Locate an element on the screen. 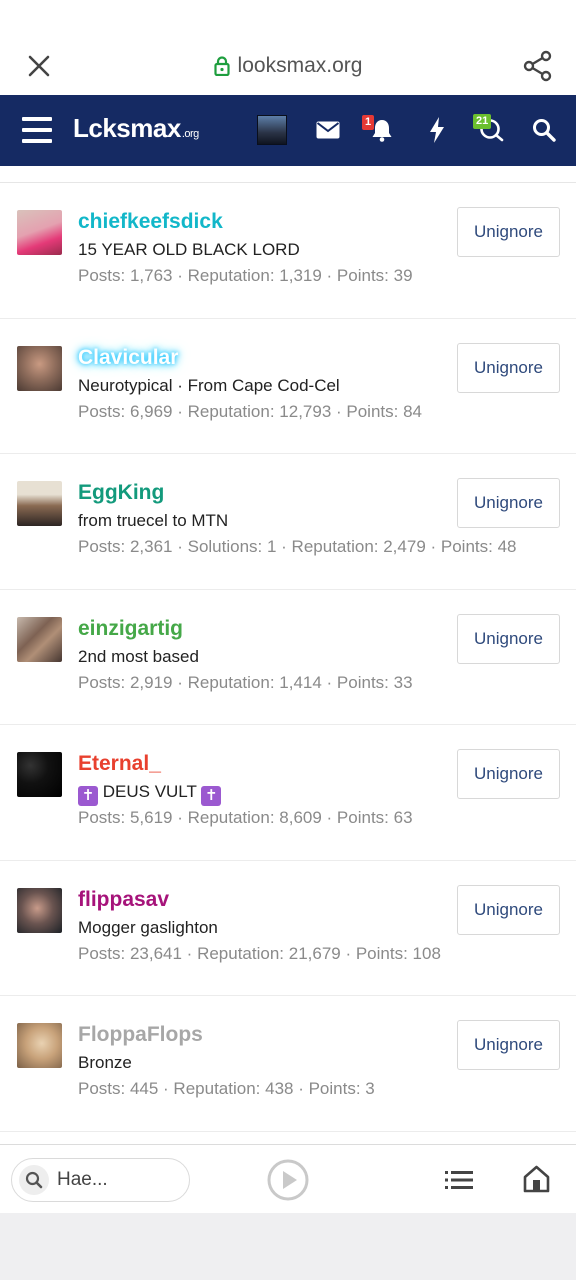 Image resolution: width=576 pixels, height=1280 pixels. play-icon is located at coordinates (288, 1180).